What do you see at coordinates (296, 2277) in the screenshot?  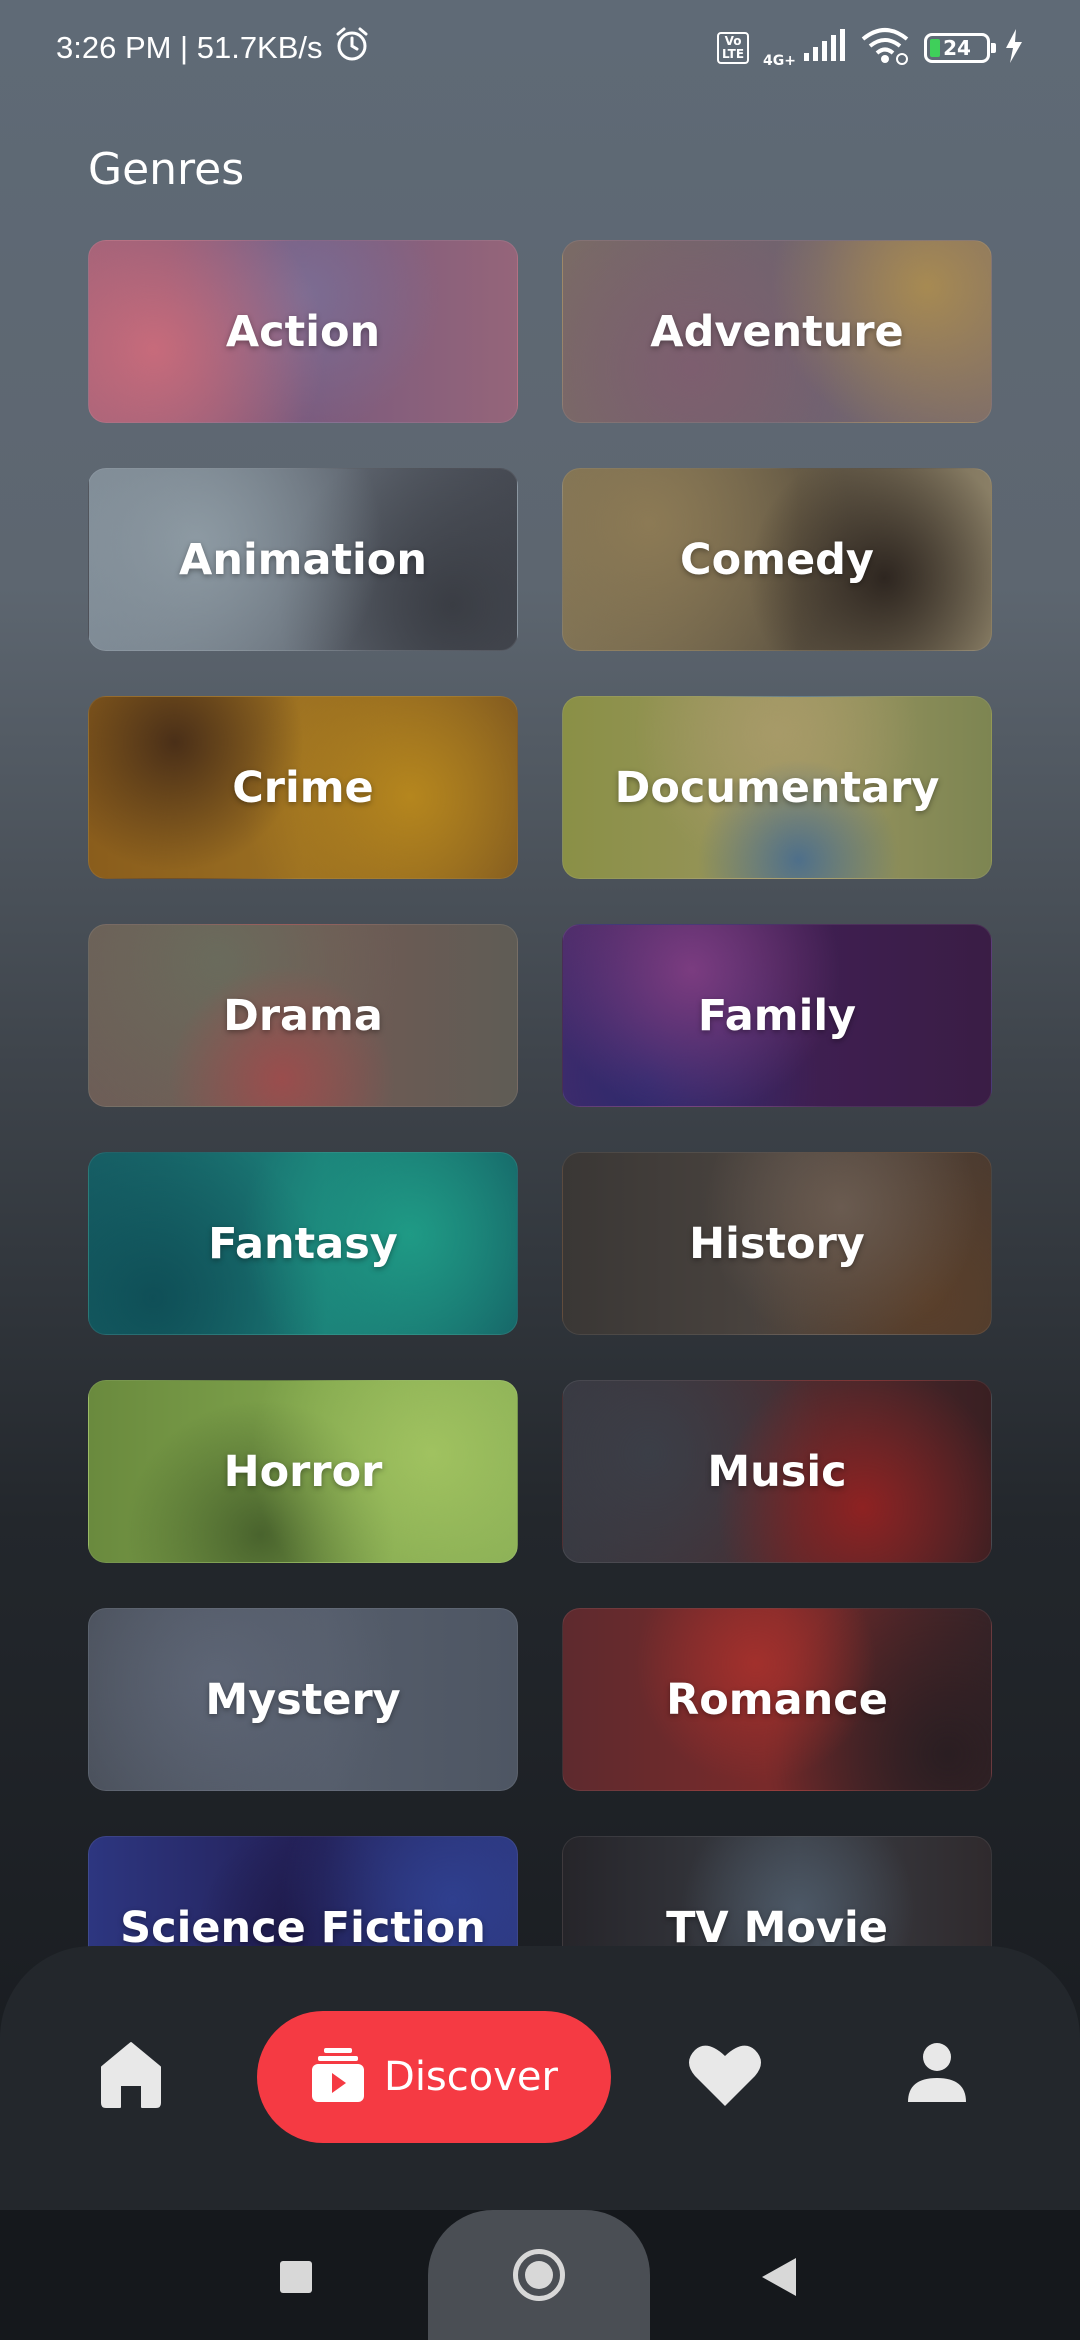 I see `recents-button` at bounding box center [296, 2277].